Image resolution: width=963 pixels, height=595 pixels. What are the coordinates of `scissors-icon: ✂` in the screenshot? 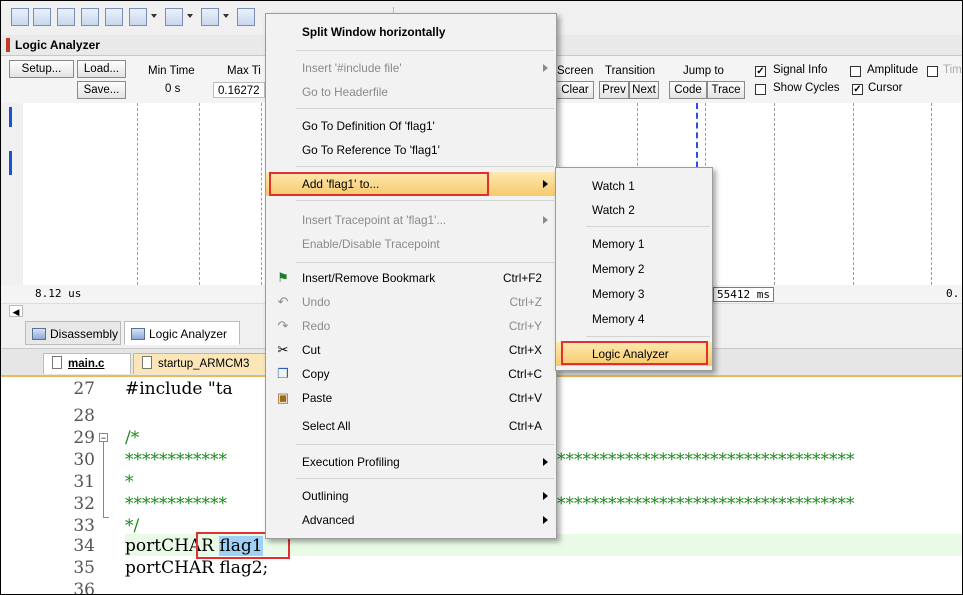 It's located at (283, 349).